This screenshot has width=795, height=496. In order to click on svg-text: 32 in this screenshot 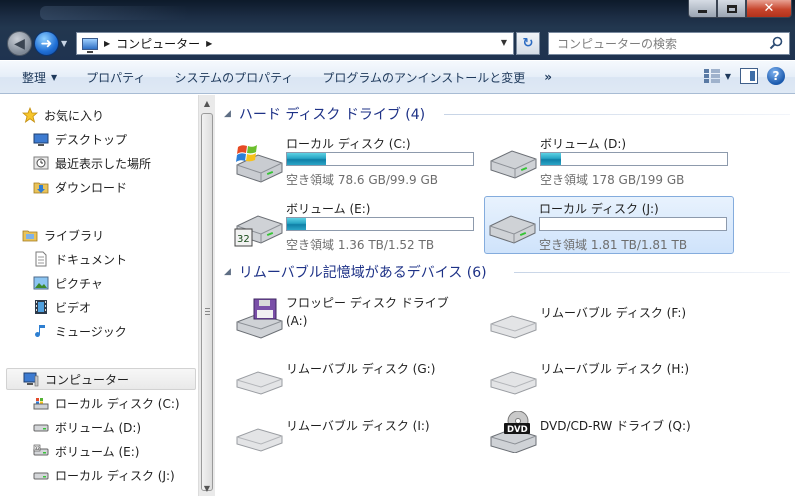, I will do `click(38, 448)`.